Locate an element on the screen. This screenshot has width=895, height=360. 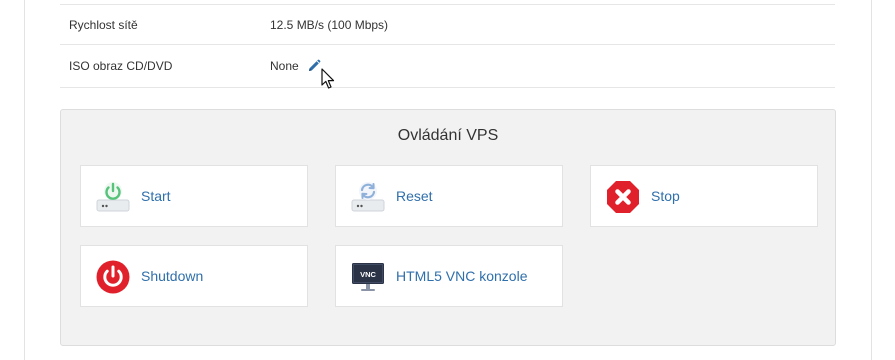
network-speed-label: Rychlost sítě is located at coordinates (103, 24).